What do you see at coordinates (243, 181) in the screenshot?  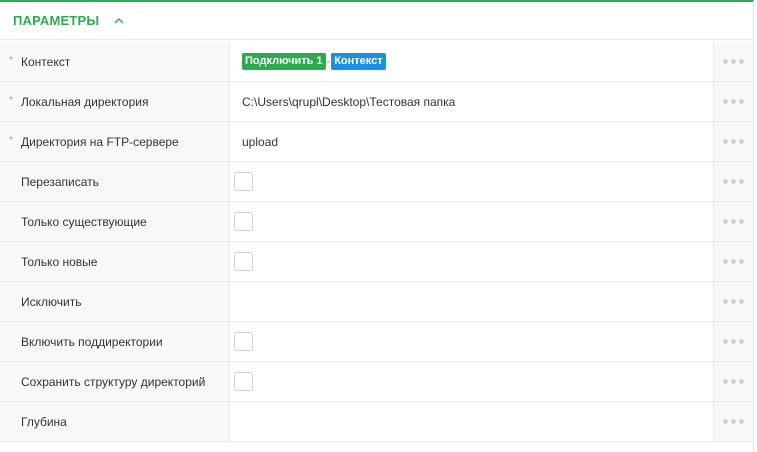 I see `overwrite-checkbox` at bounding box center [243, 181].